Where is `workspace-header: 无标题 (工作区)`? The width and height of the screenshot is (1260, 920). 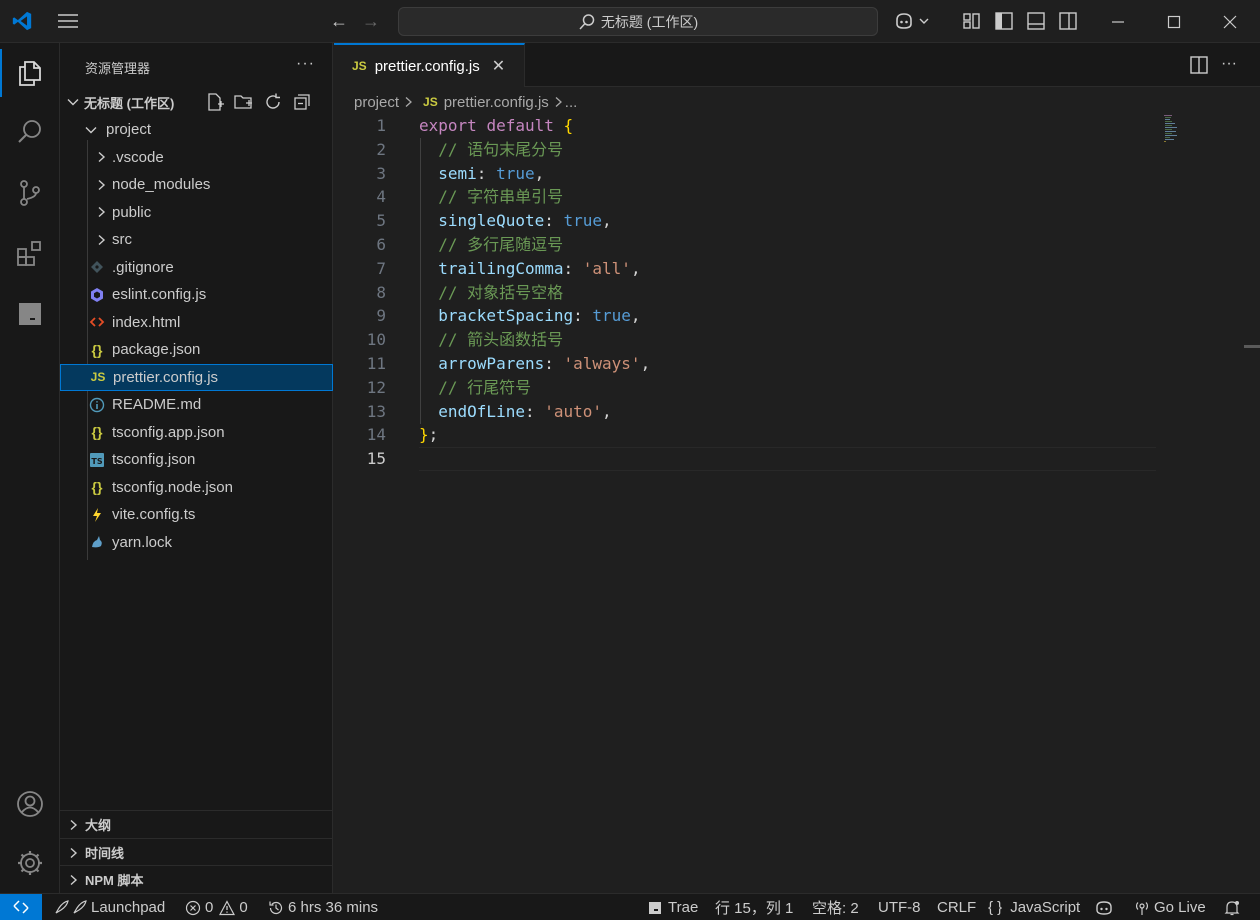
workspace-header: 无标题 (工作区) is located at coordinates (196, 102).